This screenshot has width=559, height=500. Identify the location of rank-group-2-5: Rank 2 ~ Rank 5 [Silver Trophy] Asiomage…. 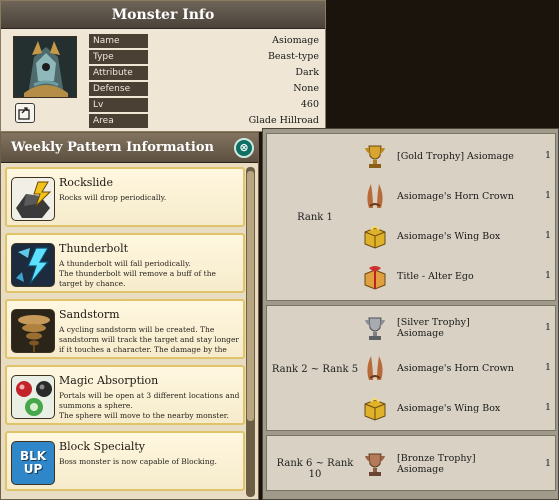
(411, 368).